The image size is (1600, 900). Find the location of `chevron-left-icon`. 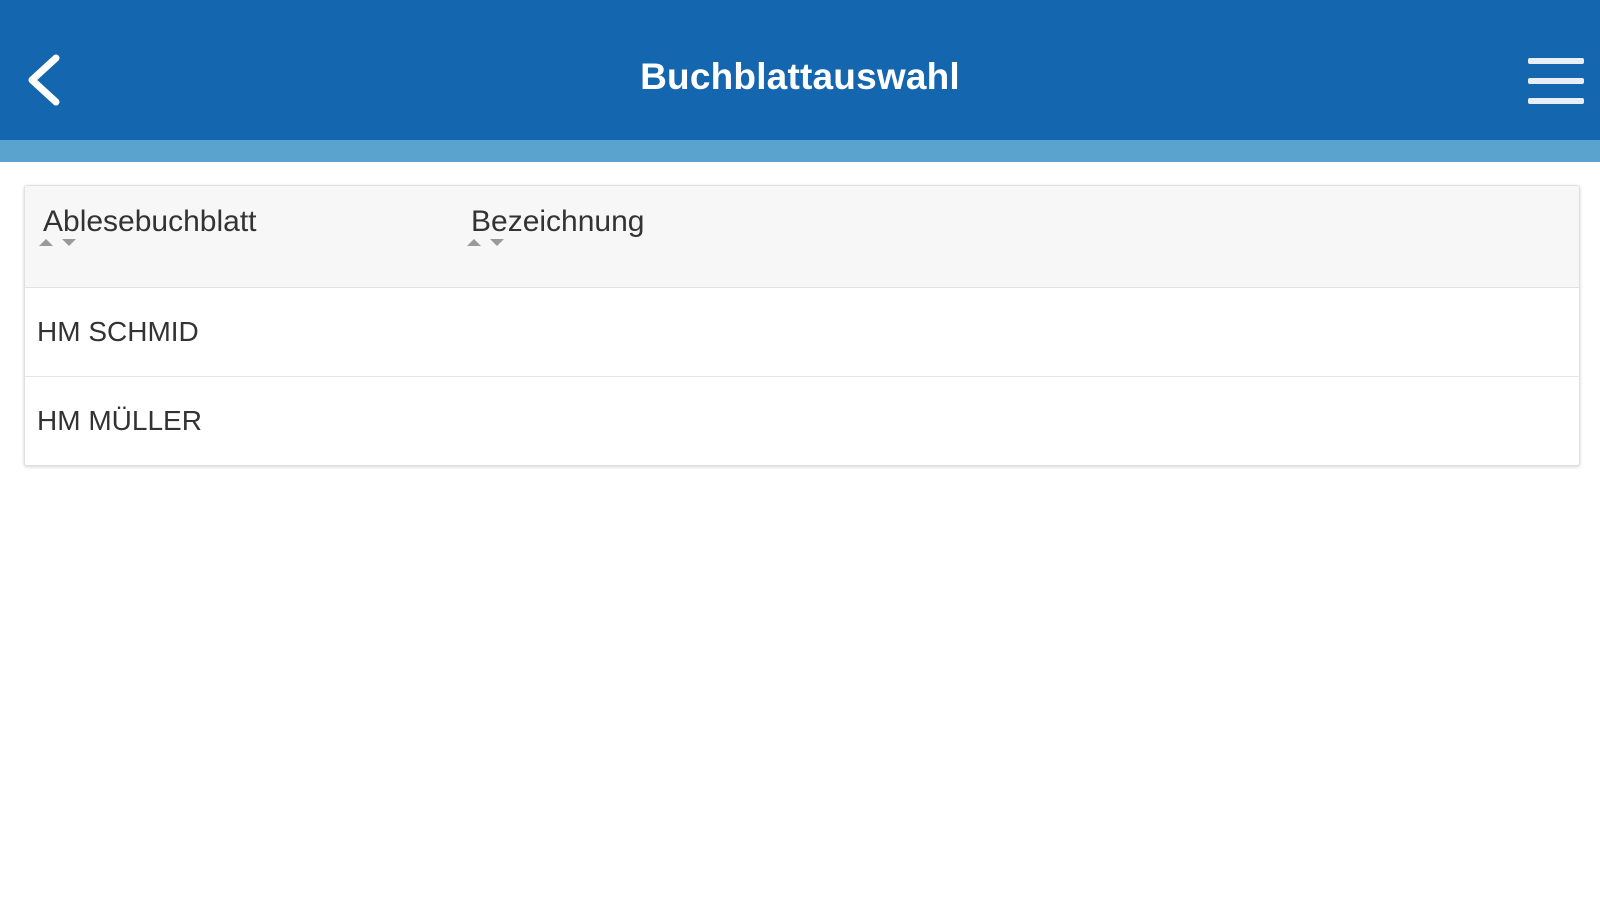

chevron-left-icon is located at coordinates (44, 80).